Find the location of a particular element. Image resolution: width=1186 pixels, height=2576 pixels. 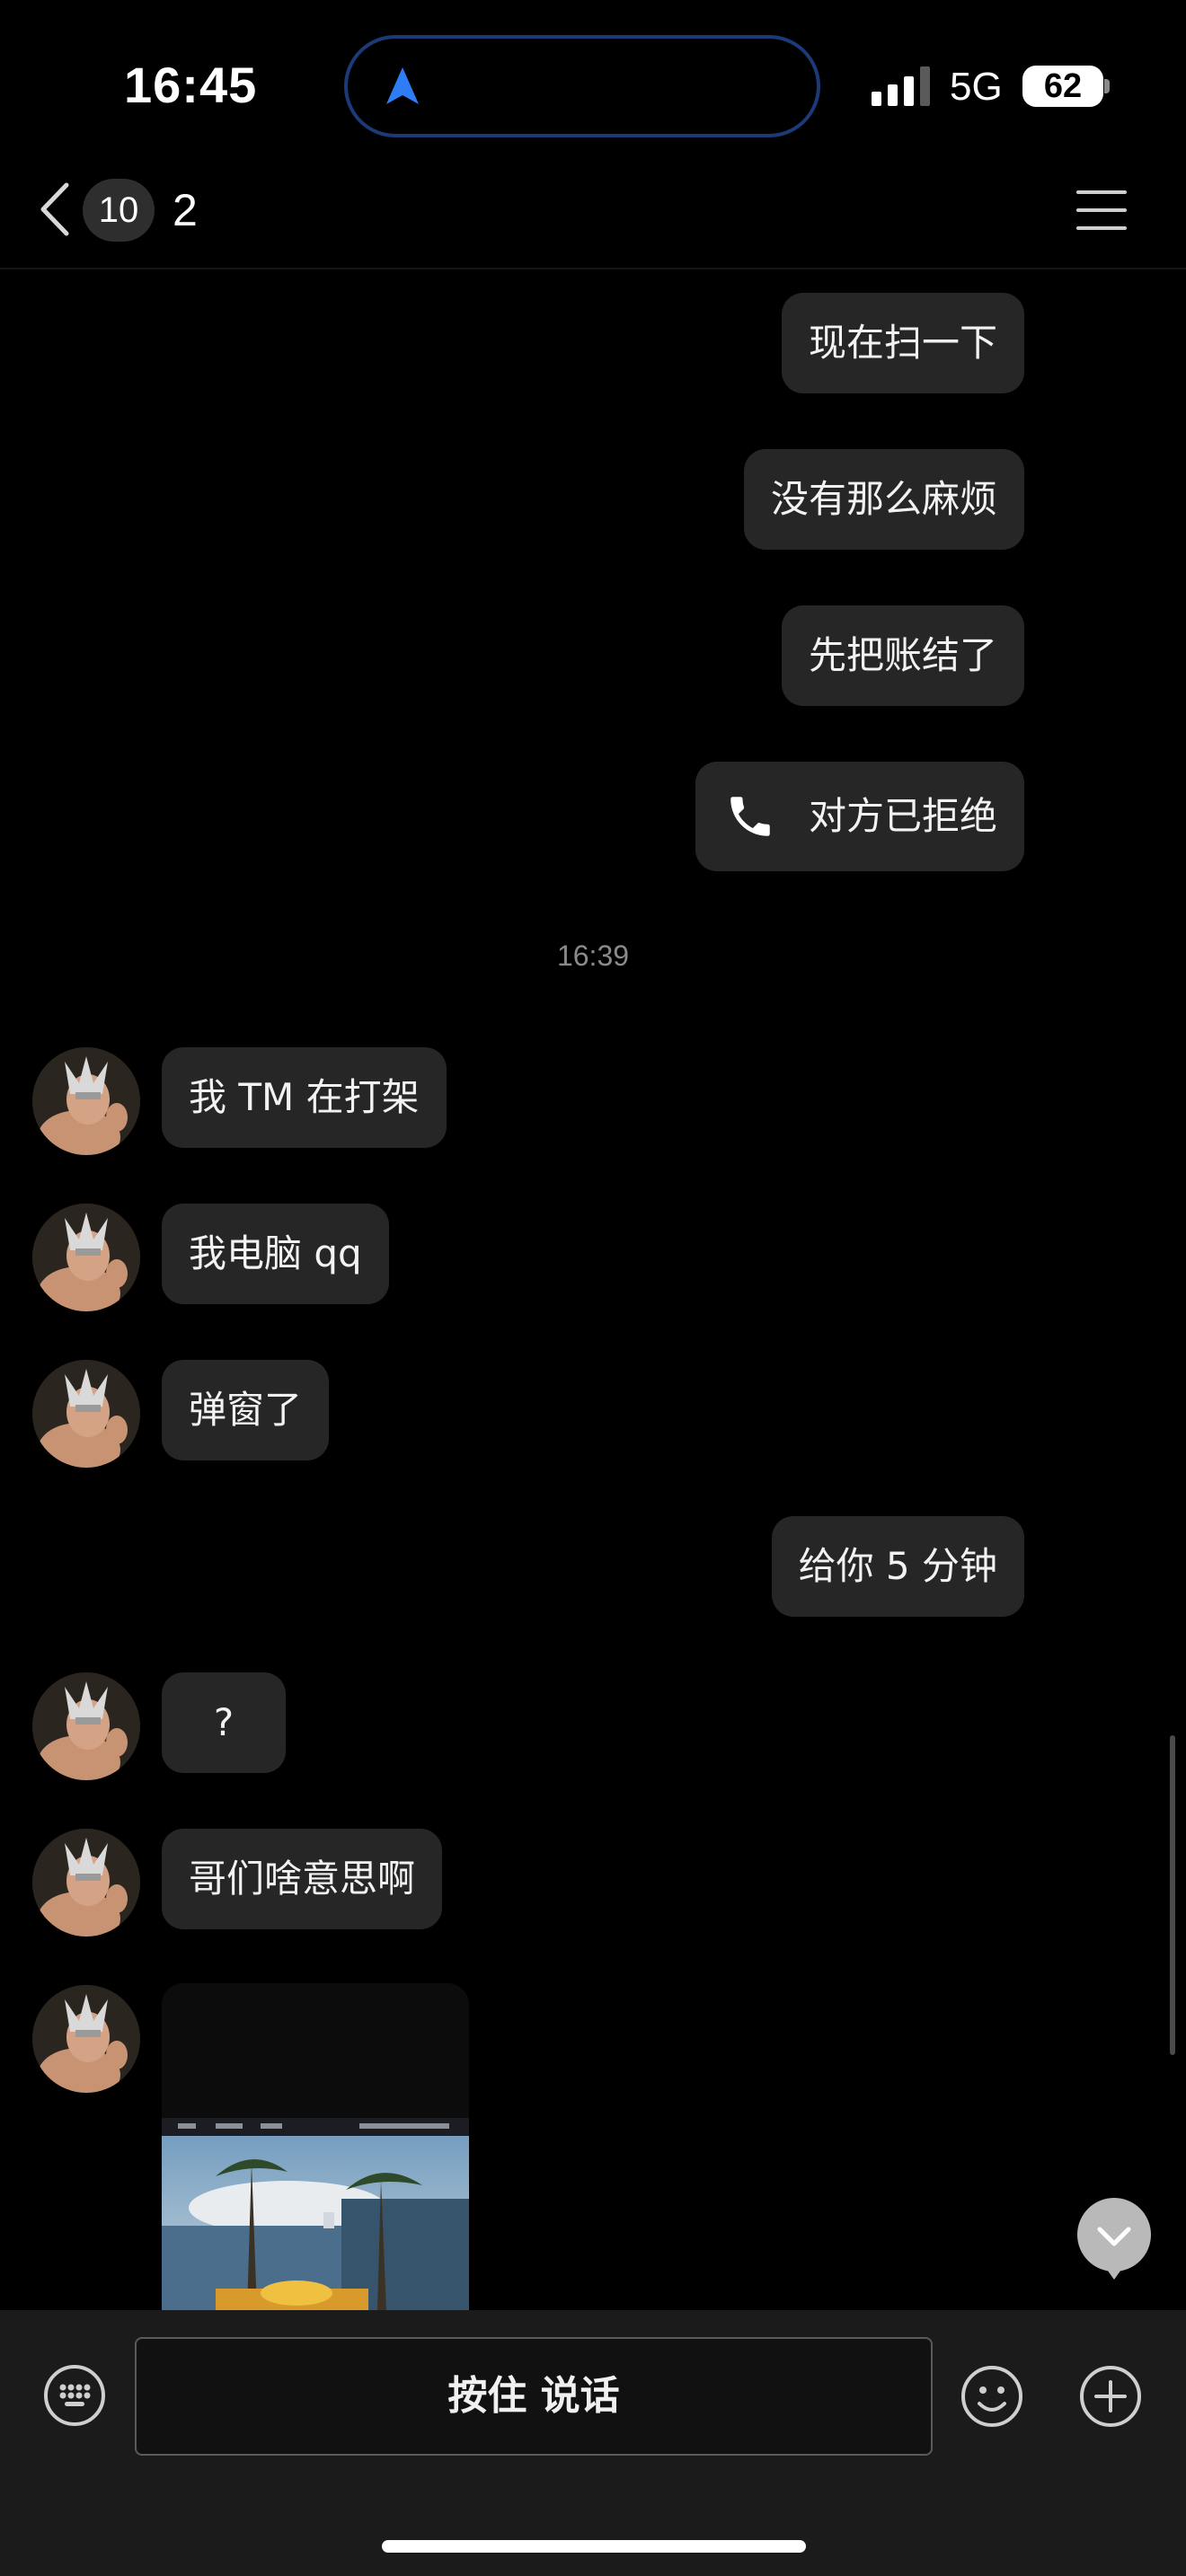

keyboard-icon is located at coordinates (74, 2395).